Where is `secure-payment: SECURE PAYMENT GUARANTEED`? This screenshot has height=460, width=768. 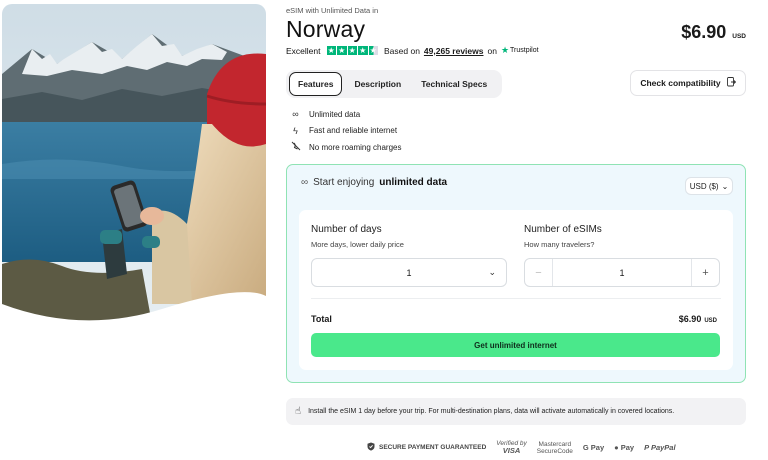 secure-payment: SECURE PAYMENT GUARANTEED is located at coordinates (426, 447).